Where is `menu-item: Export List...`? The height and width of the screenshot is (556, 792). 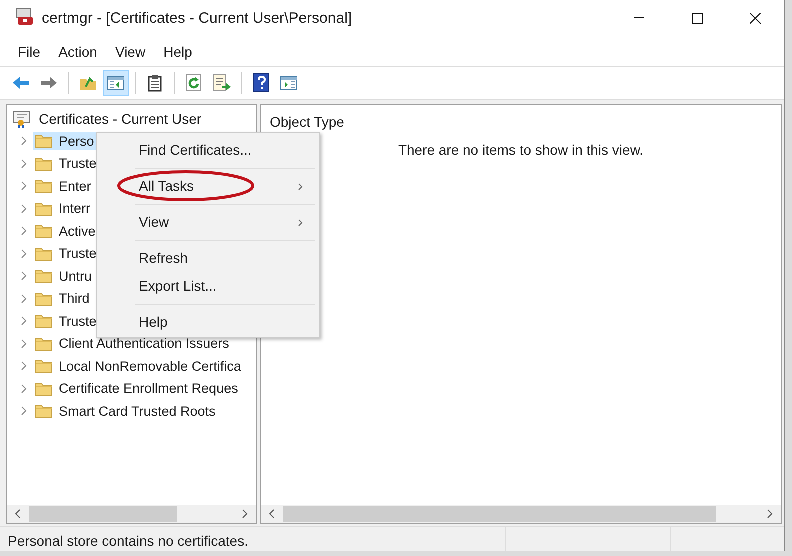 menu-item: Export List... is located at coordinates (208, 286).